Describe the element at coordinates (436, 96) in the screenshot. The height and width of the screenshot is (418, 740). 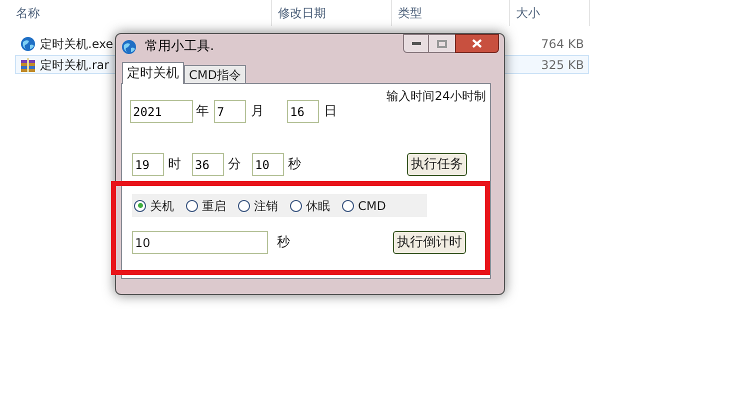
I see `hint-text: 输入时间24小时制` at that location.